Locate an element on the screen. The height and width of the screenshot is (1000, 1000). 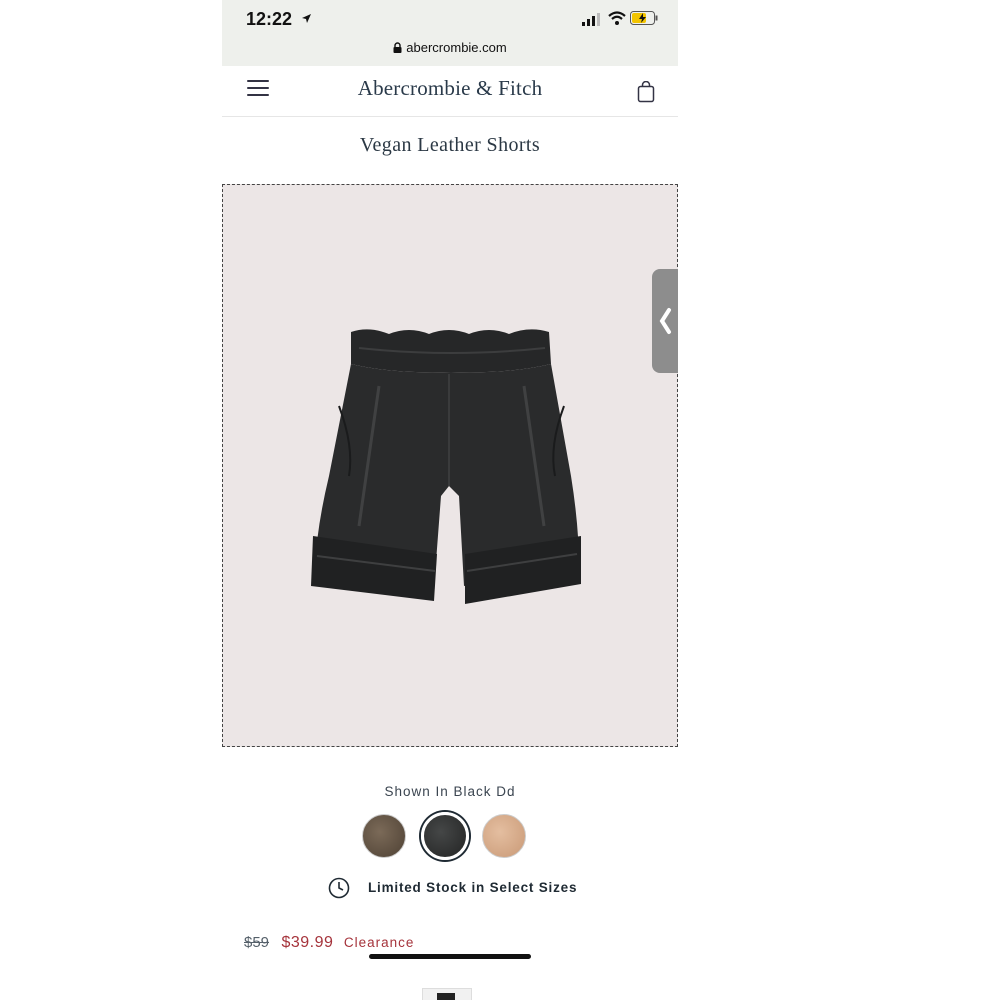
home-indicator is located at coordinates (450, 956).